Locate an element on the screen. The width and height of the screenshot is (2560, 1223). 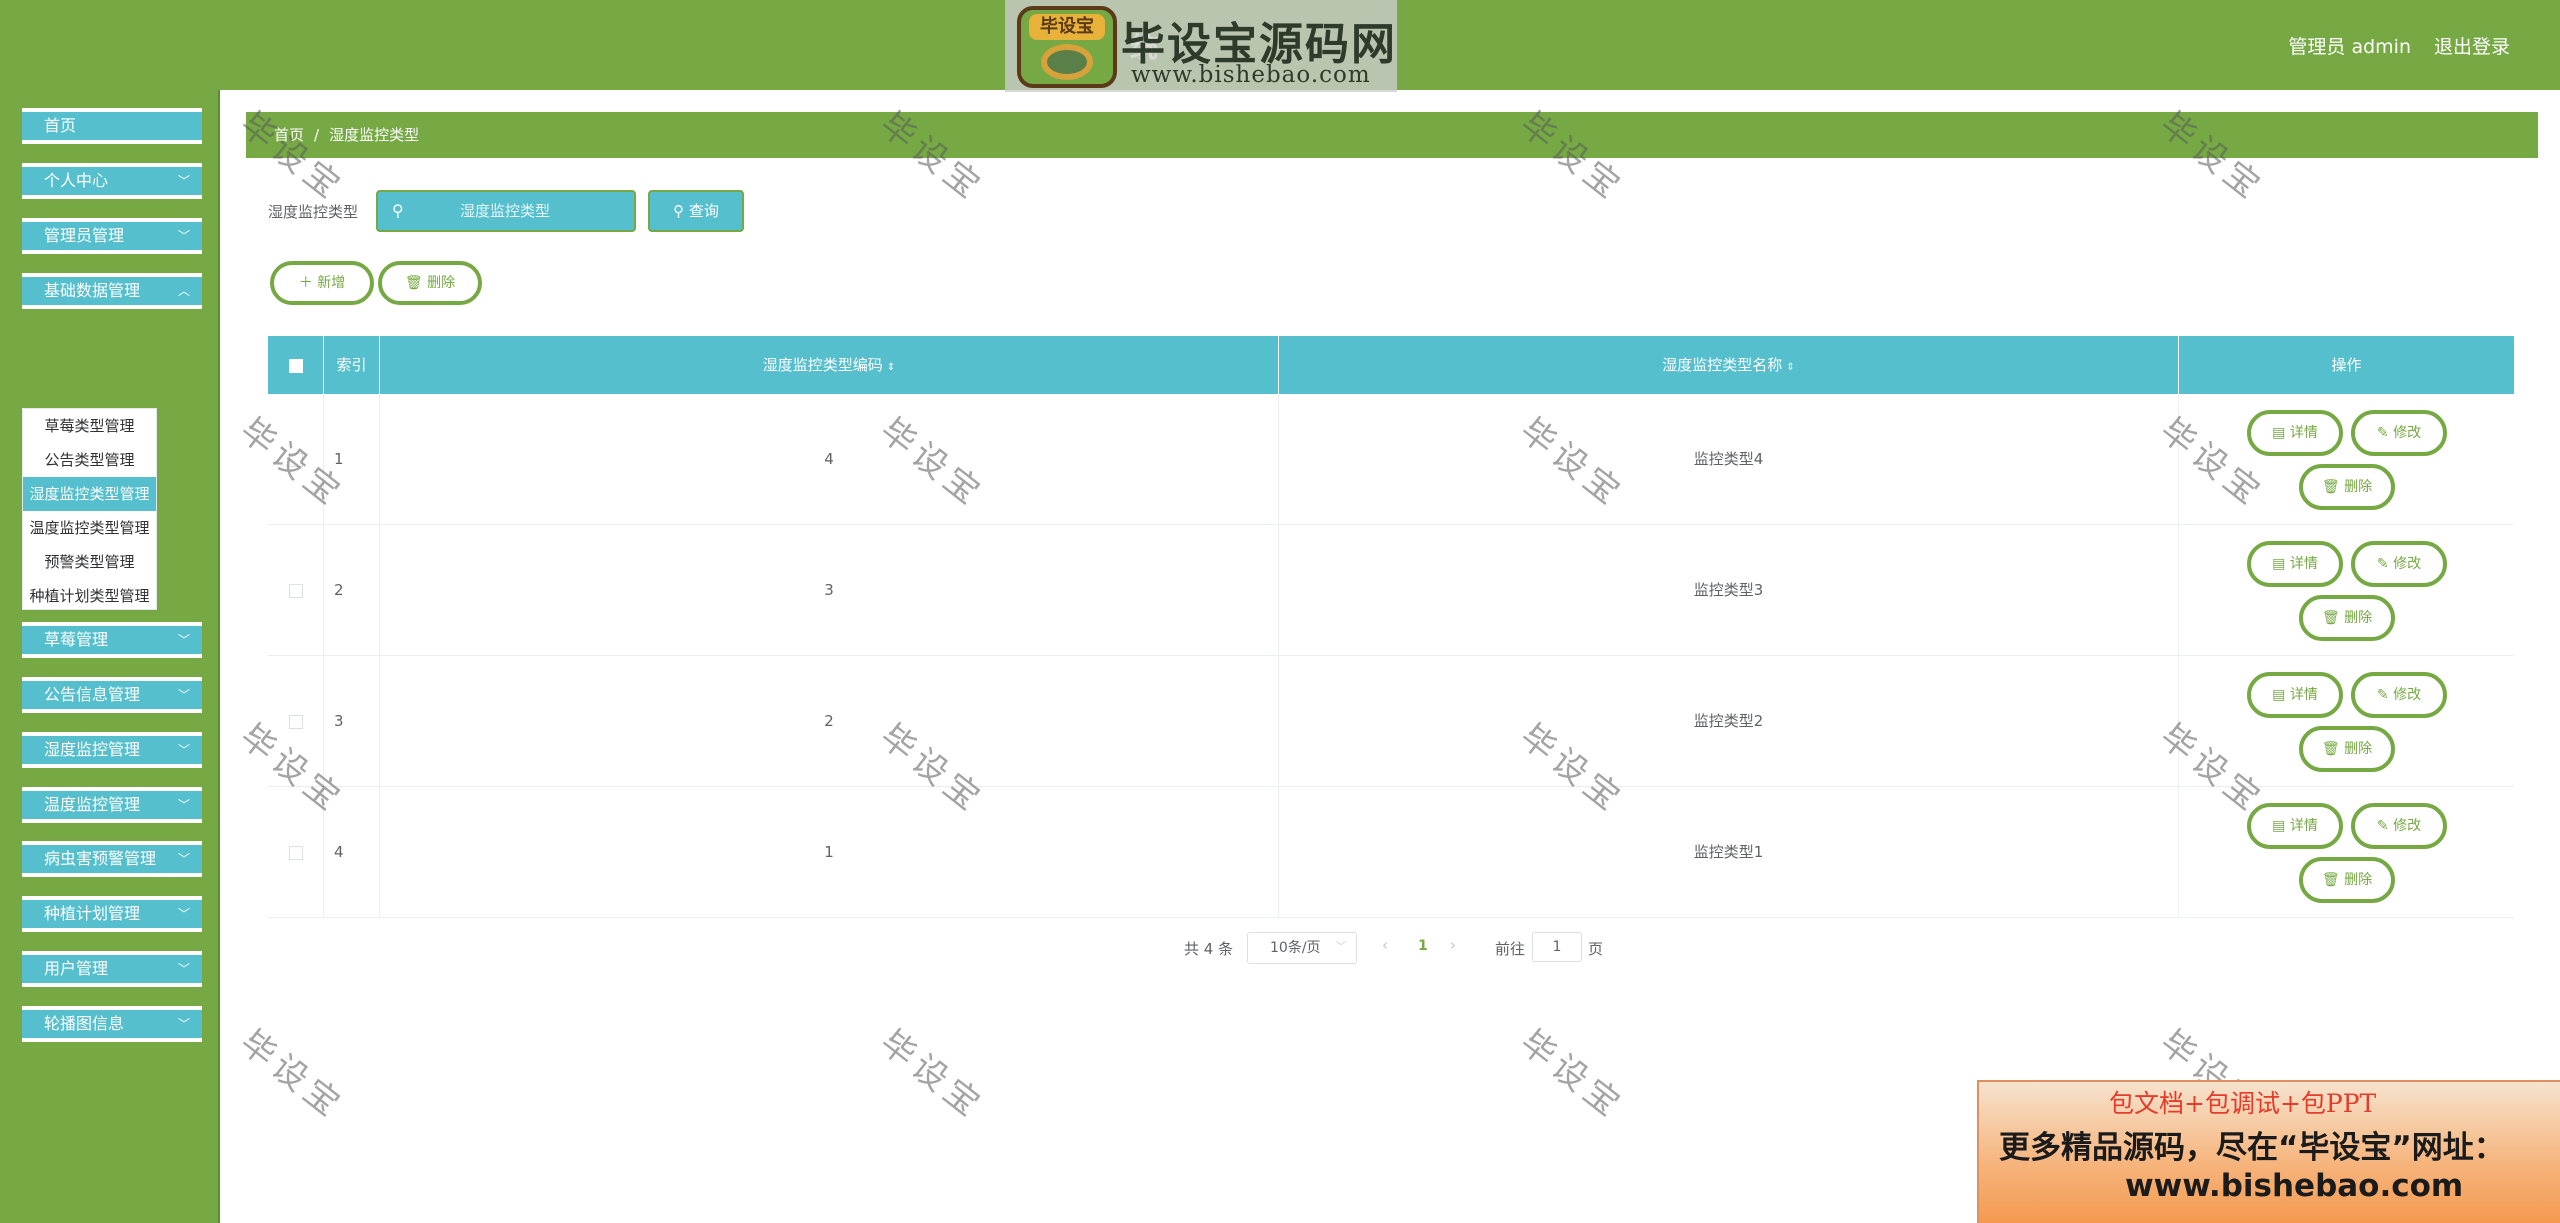
page-size-value: 10条/页 is located at coordinates (1295, 948).